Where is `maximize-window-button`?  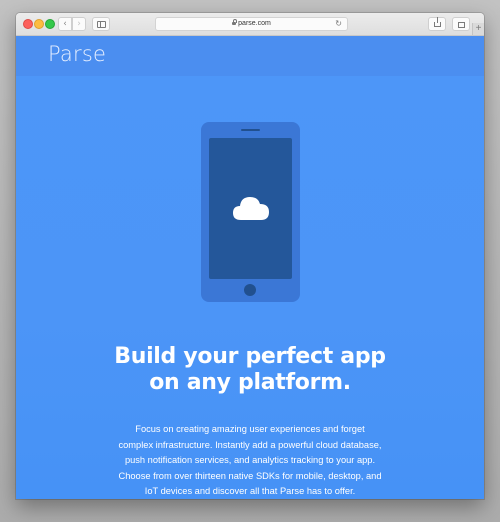 maximize-window-button is located at coordinates (50, 24).